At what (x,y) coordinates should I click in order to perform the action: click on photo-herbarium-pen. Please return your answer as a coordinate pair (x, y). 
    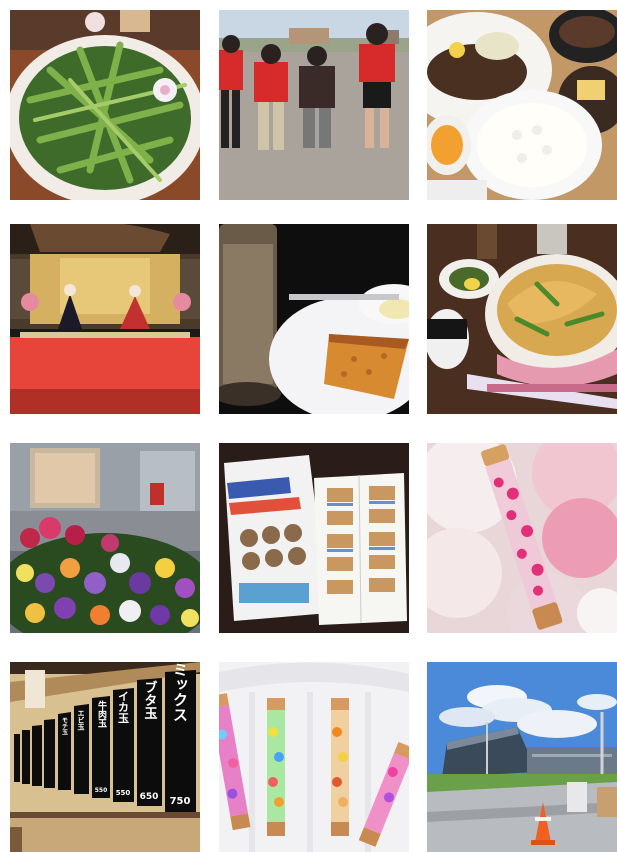
    Looking at the image, I should click on (522, 538).